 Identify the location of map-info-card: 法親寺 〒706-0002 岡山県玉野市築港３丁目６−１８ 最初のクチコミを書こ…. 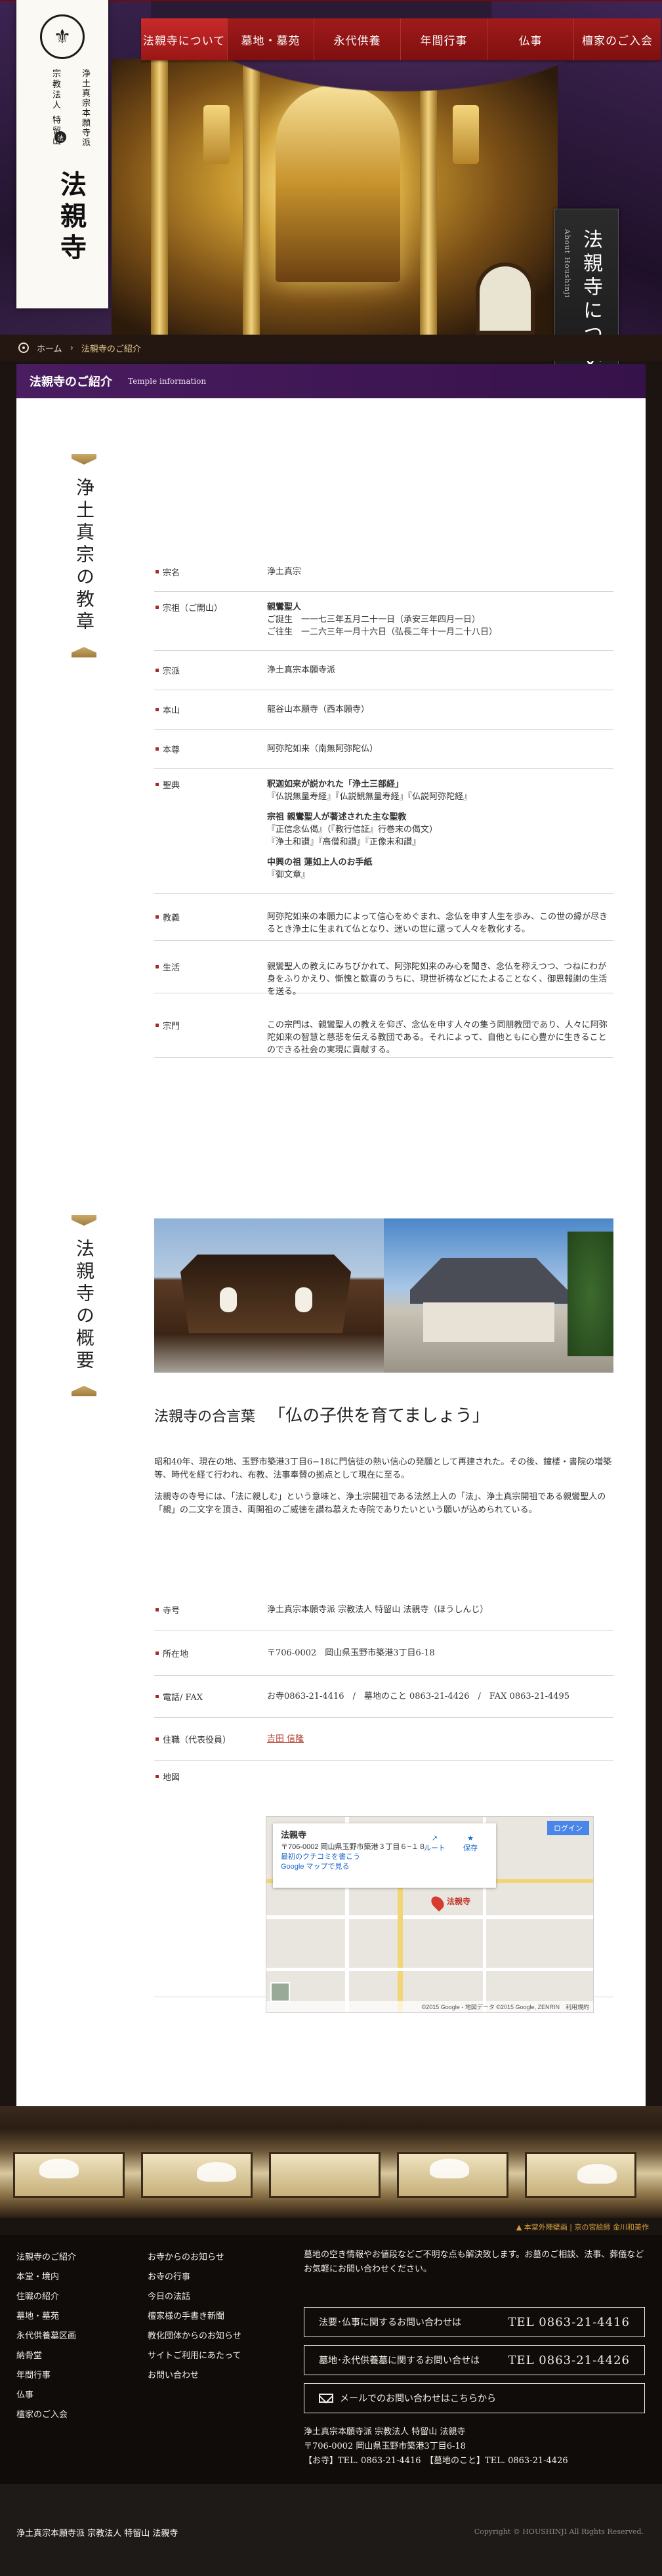
(384, 1856).